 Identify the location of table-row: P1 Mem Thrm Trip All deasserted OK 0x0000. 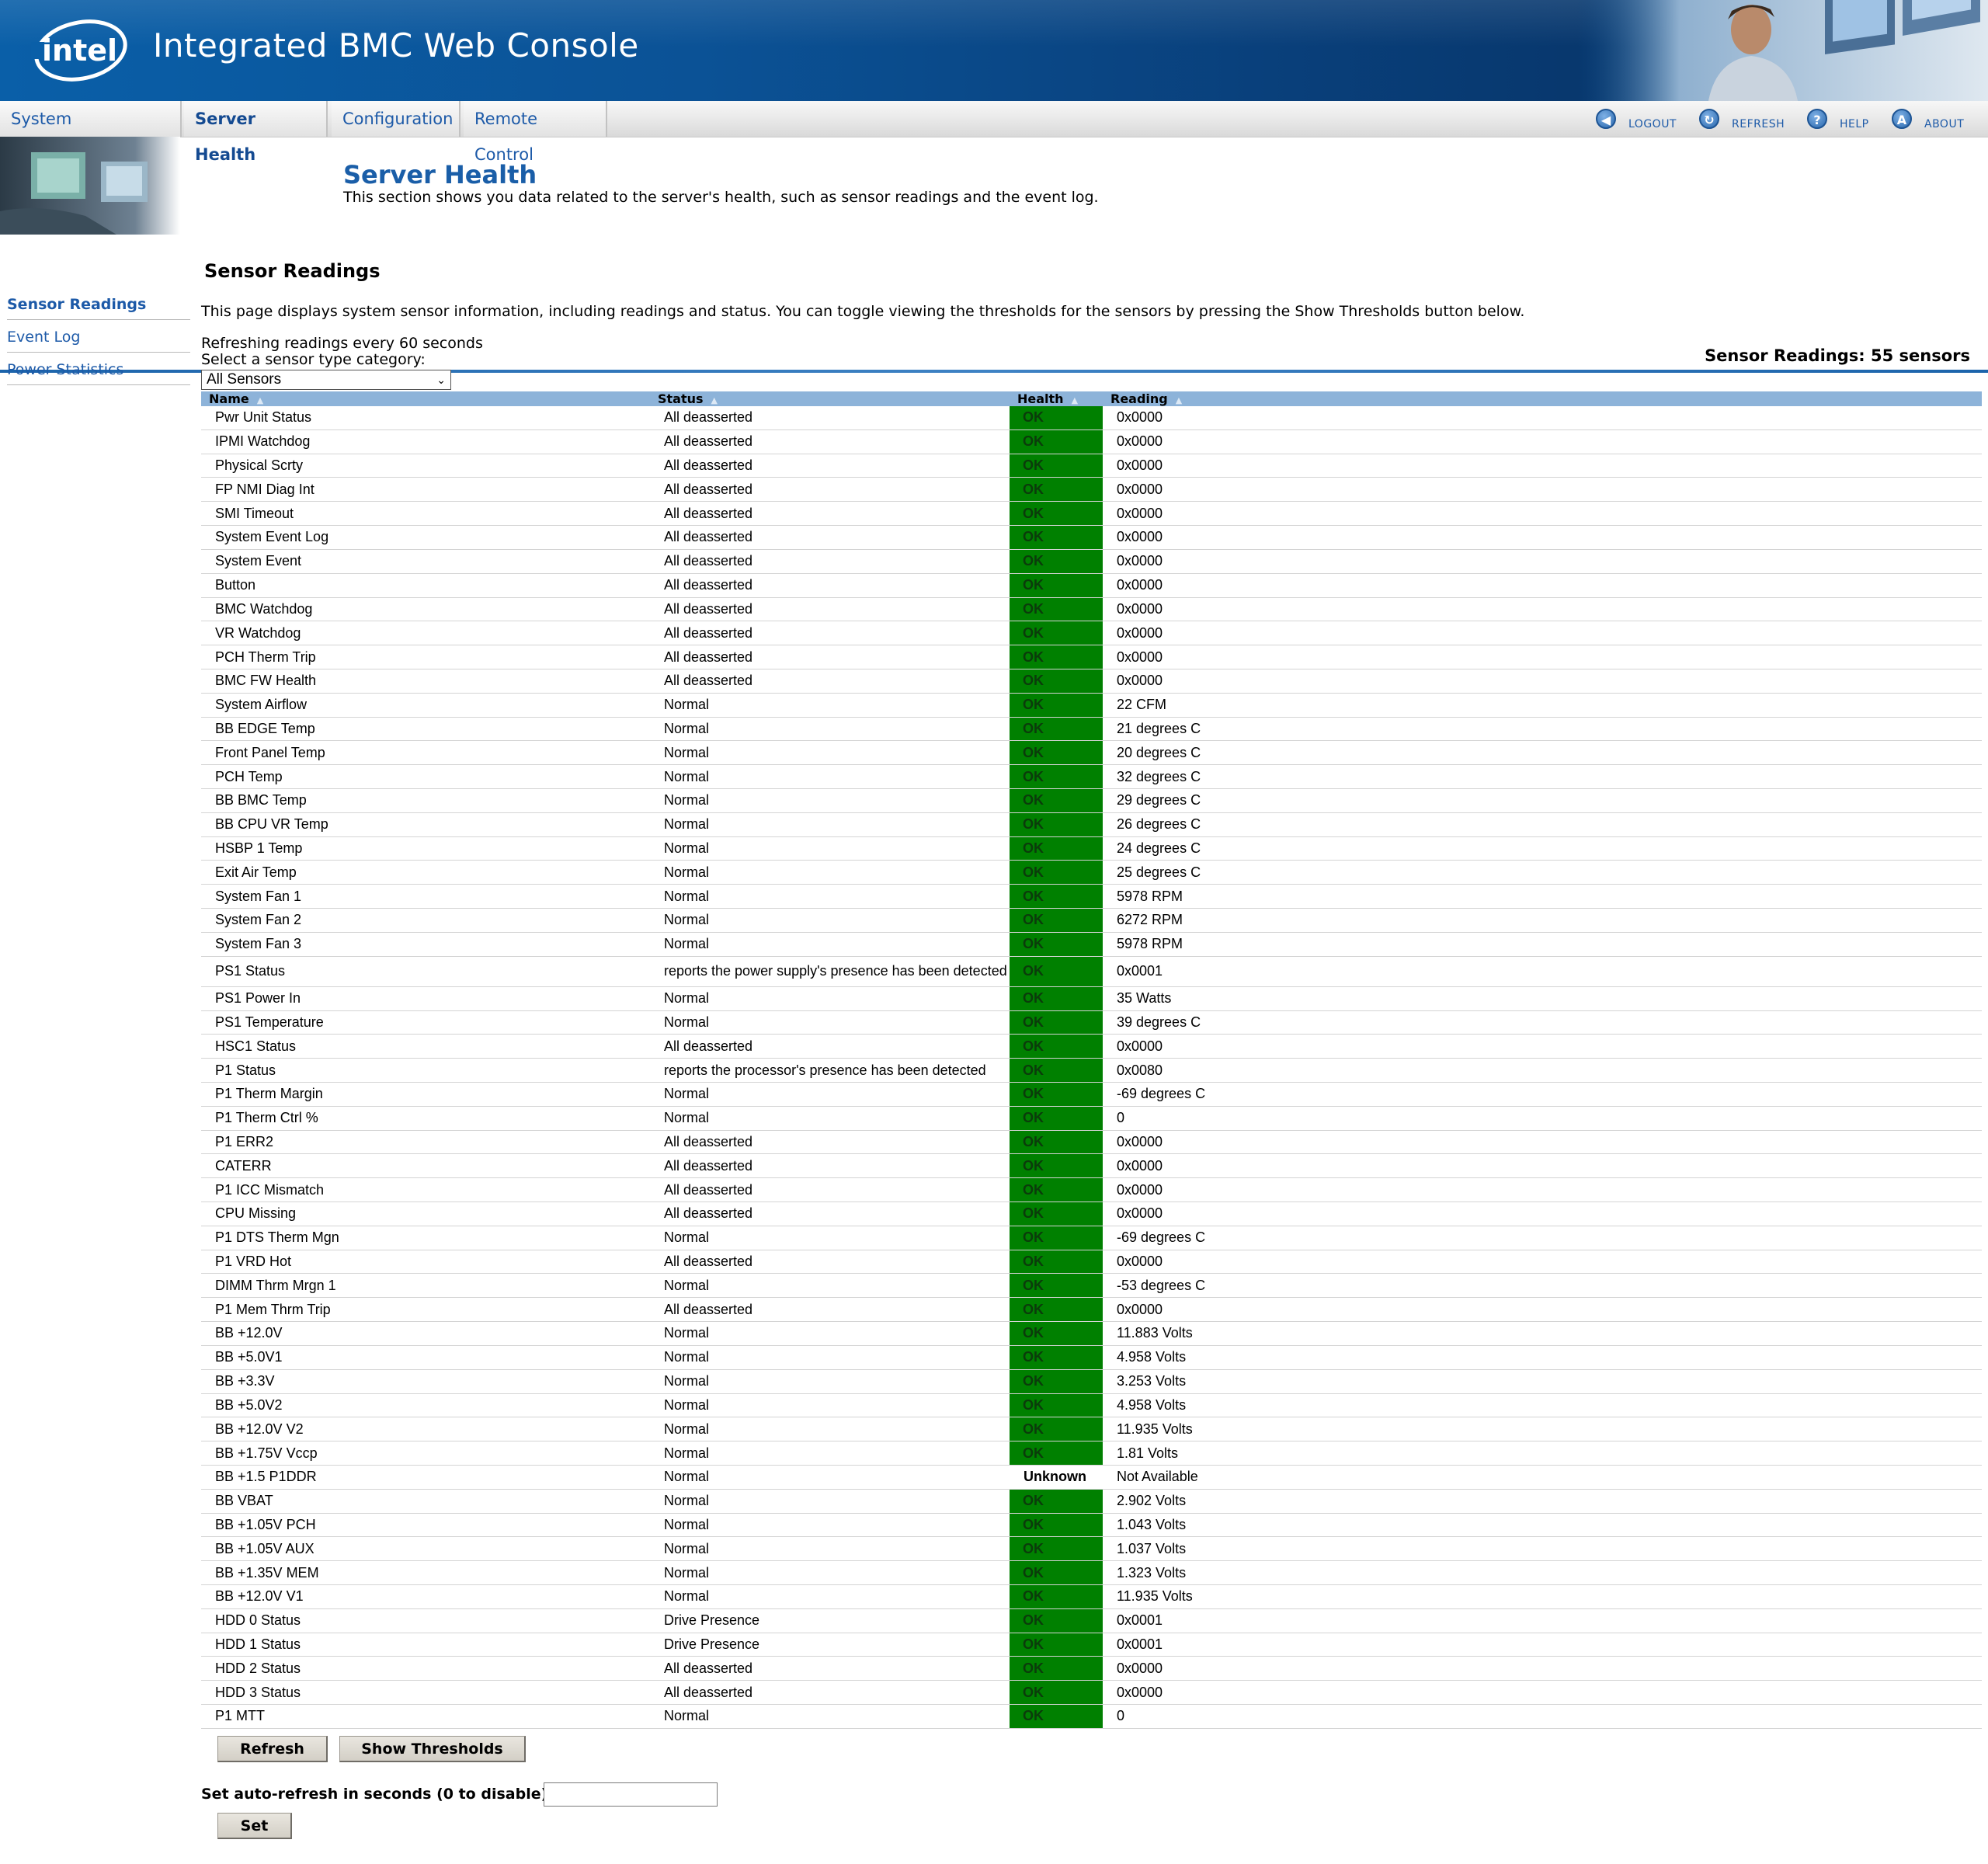
(1092, 1310).